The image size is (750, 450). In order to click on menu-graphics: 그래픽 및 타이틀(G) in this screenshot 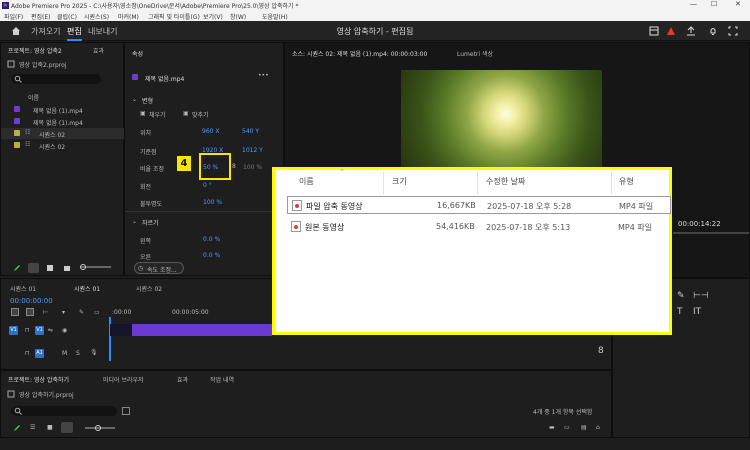, I will do `click(174, 16)`.